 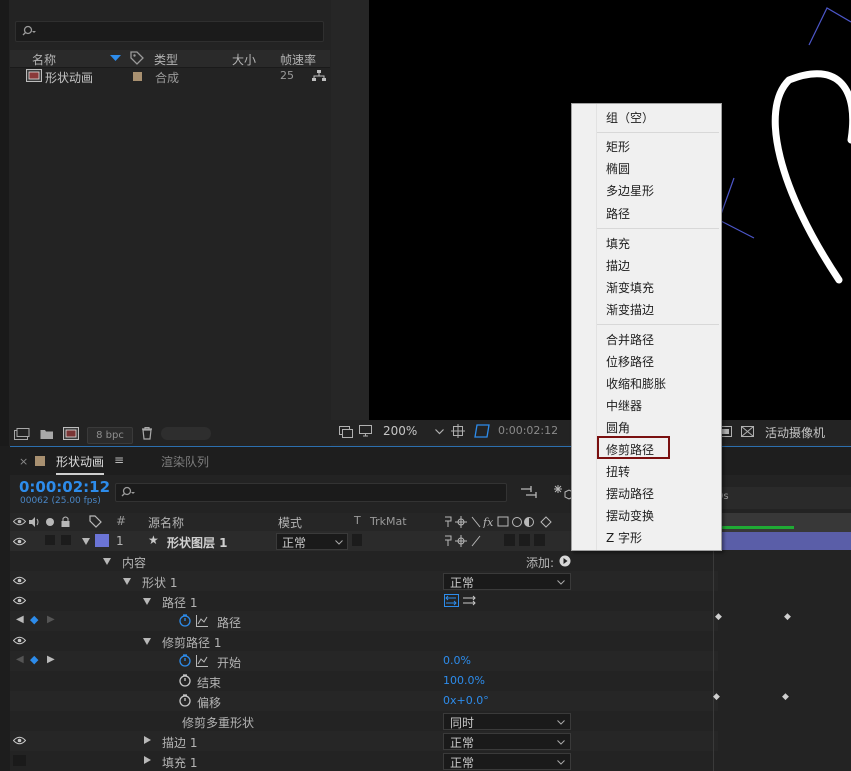 What do you see at coordinates (630, 515) in the screenshot?
I see `menu-item-wiggle-transform: 摆动变换` at bounding box center [630, 515].